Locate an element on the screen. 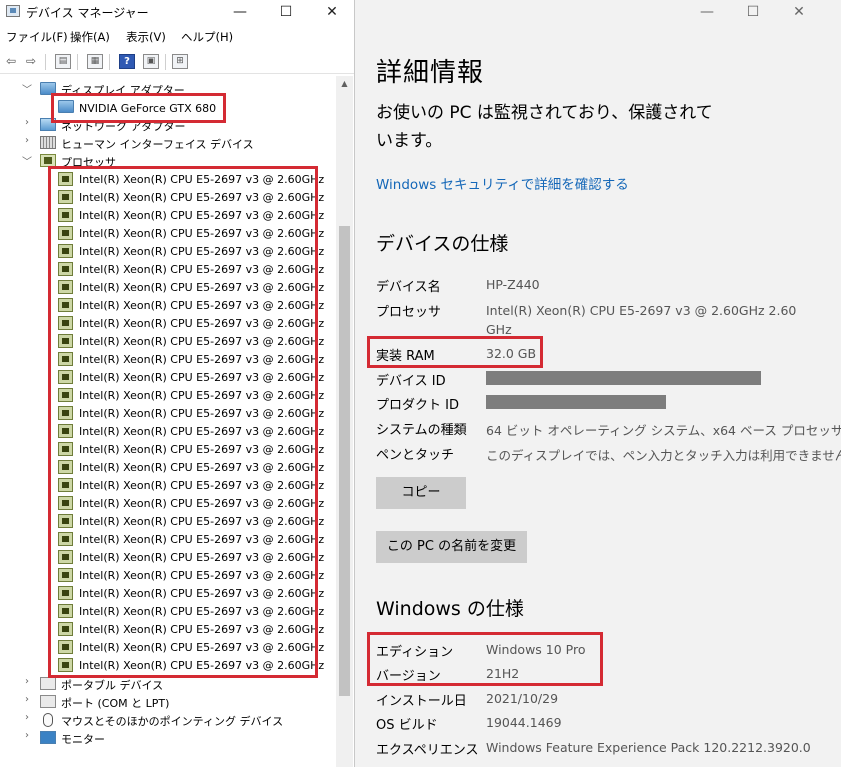 This screenshot has width=841, height=767. minimize-button: — is located at coordinates (240, 12).